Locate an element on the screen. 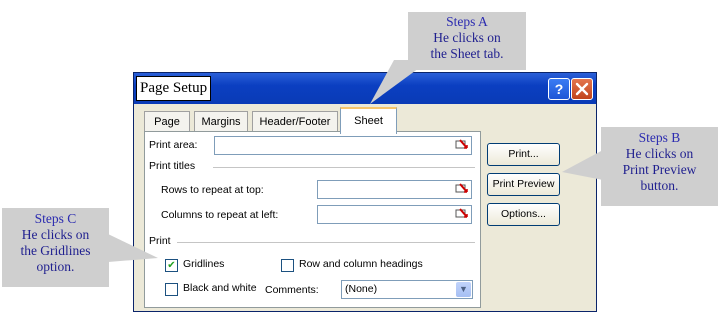 The width and height of the screenshot is (720, 312). callout-a-line2: the Sheet tab. is located at coordinates (467, 53).